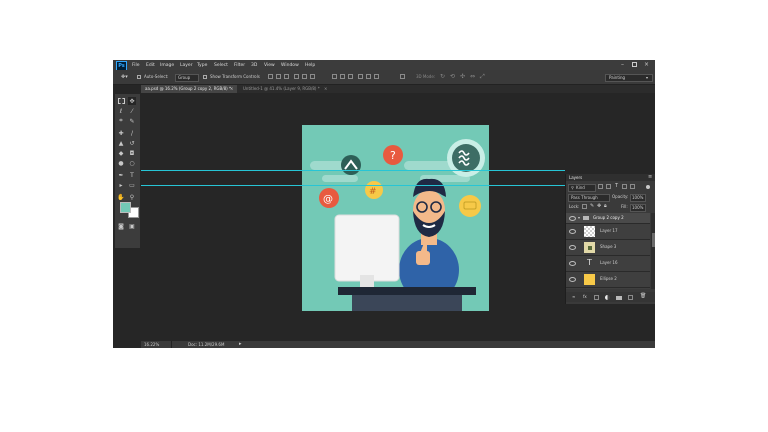 This screenshot has height=432, width=768. What do you see at coordinates (402, 76) in the screenshot?
I see `auto-align-icon` at bounding box center [402, 76].